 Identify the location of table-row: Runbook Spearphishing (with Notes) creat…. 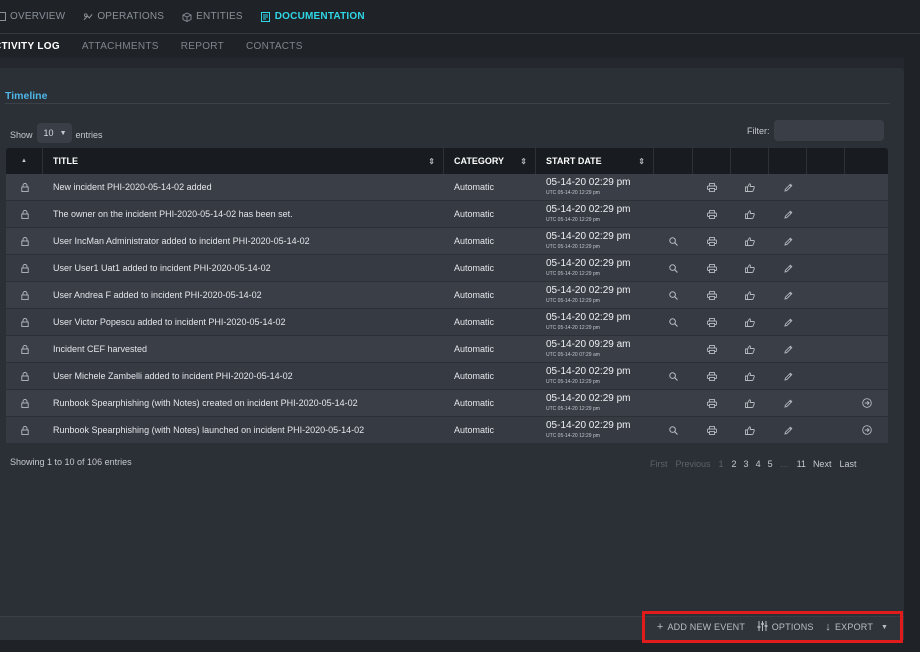
(447, 403).